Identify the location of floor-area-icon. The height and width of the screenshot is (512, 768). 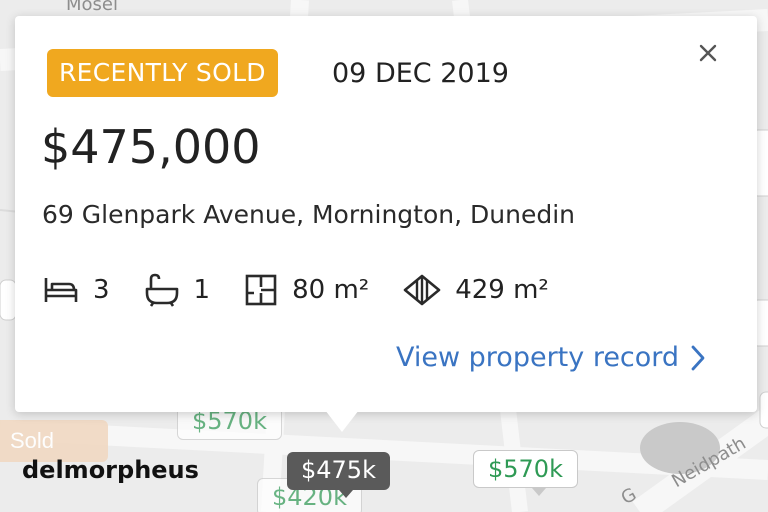
(261, 290).